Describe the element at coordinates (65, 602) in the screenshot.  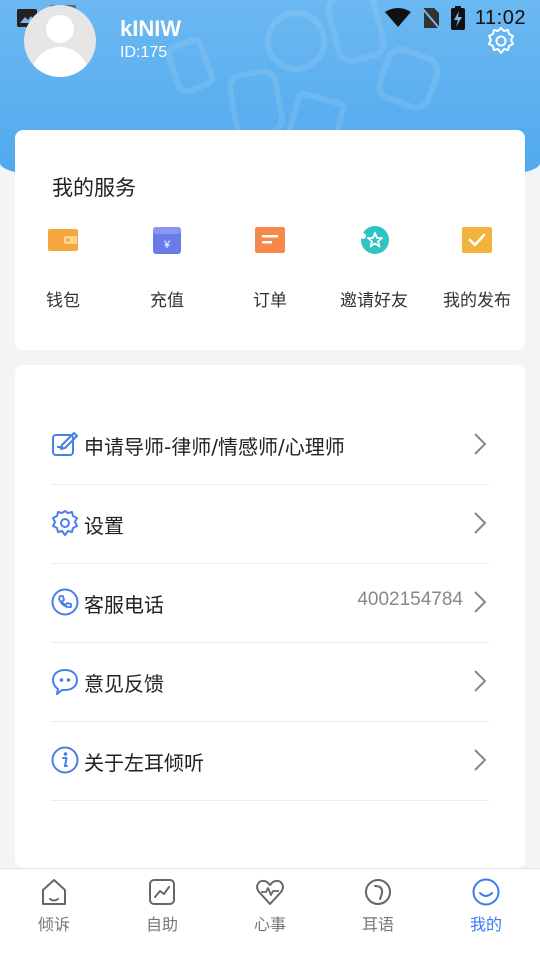
I see `phone-icon` at that location.